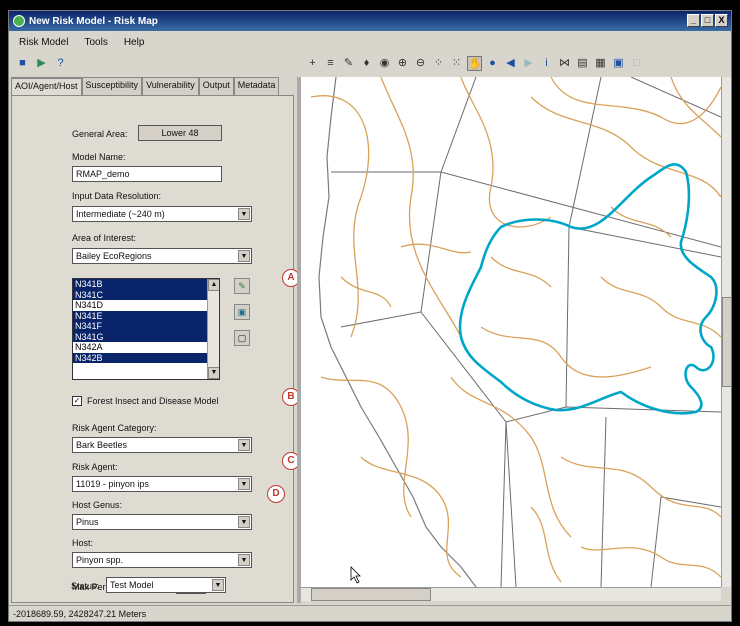  What do you see at coordinates (114, 256) in the screenshot?
I see `aoi-value: Bailey EcoRegions` at bounding box center [114, 256].